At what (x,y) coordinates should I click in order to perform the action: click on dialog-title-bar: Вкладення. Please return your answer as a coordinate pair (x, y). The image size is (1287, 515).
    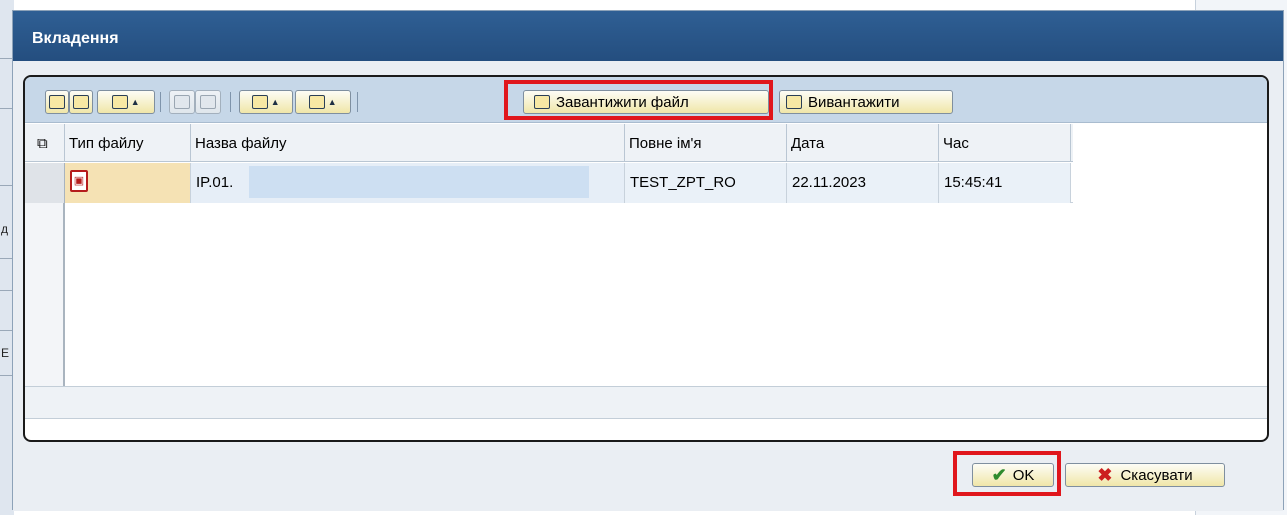
    Looking at the image, I should click on (648, 36).